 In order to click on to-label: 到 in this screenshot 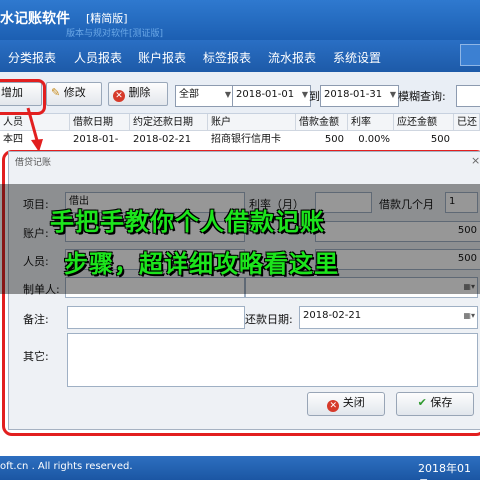, I will do `click(314, 96)`.